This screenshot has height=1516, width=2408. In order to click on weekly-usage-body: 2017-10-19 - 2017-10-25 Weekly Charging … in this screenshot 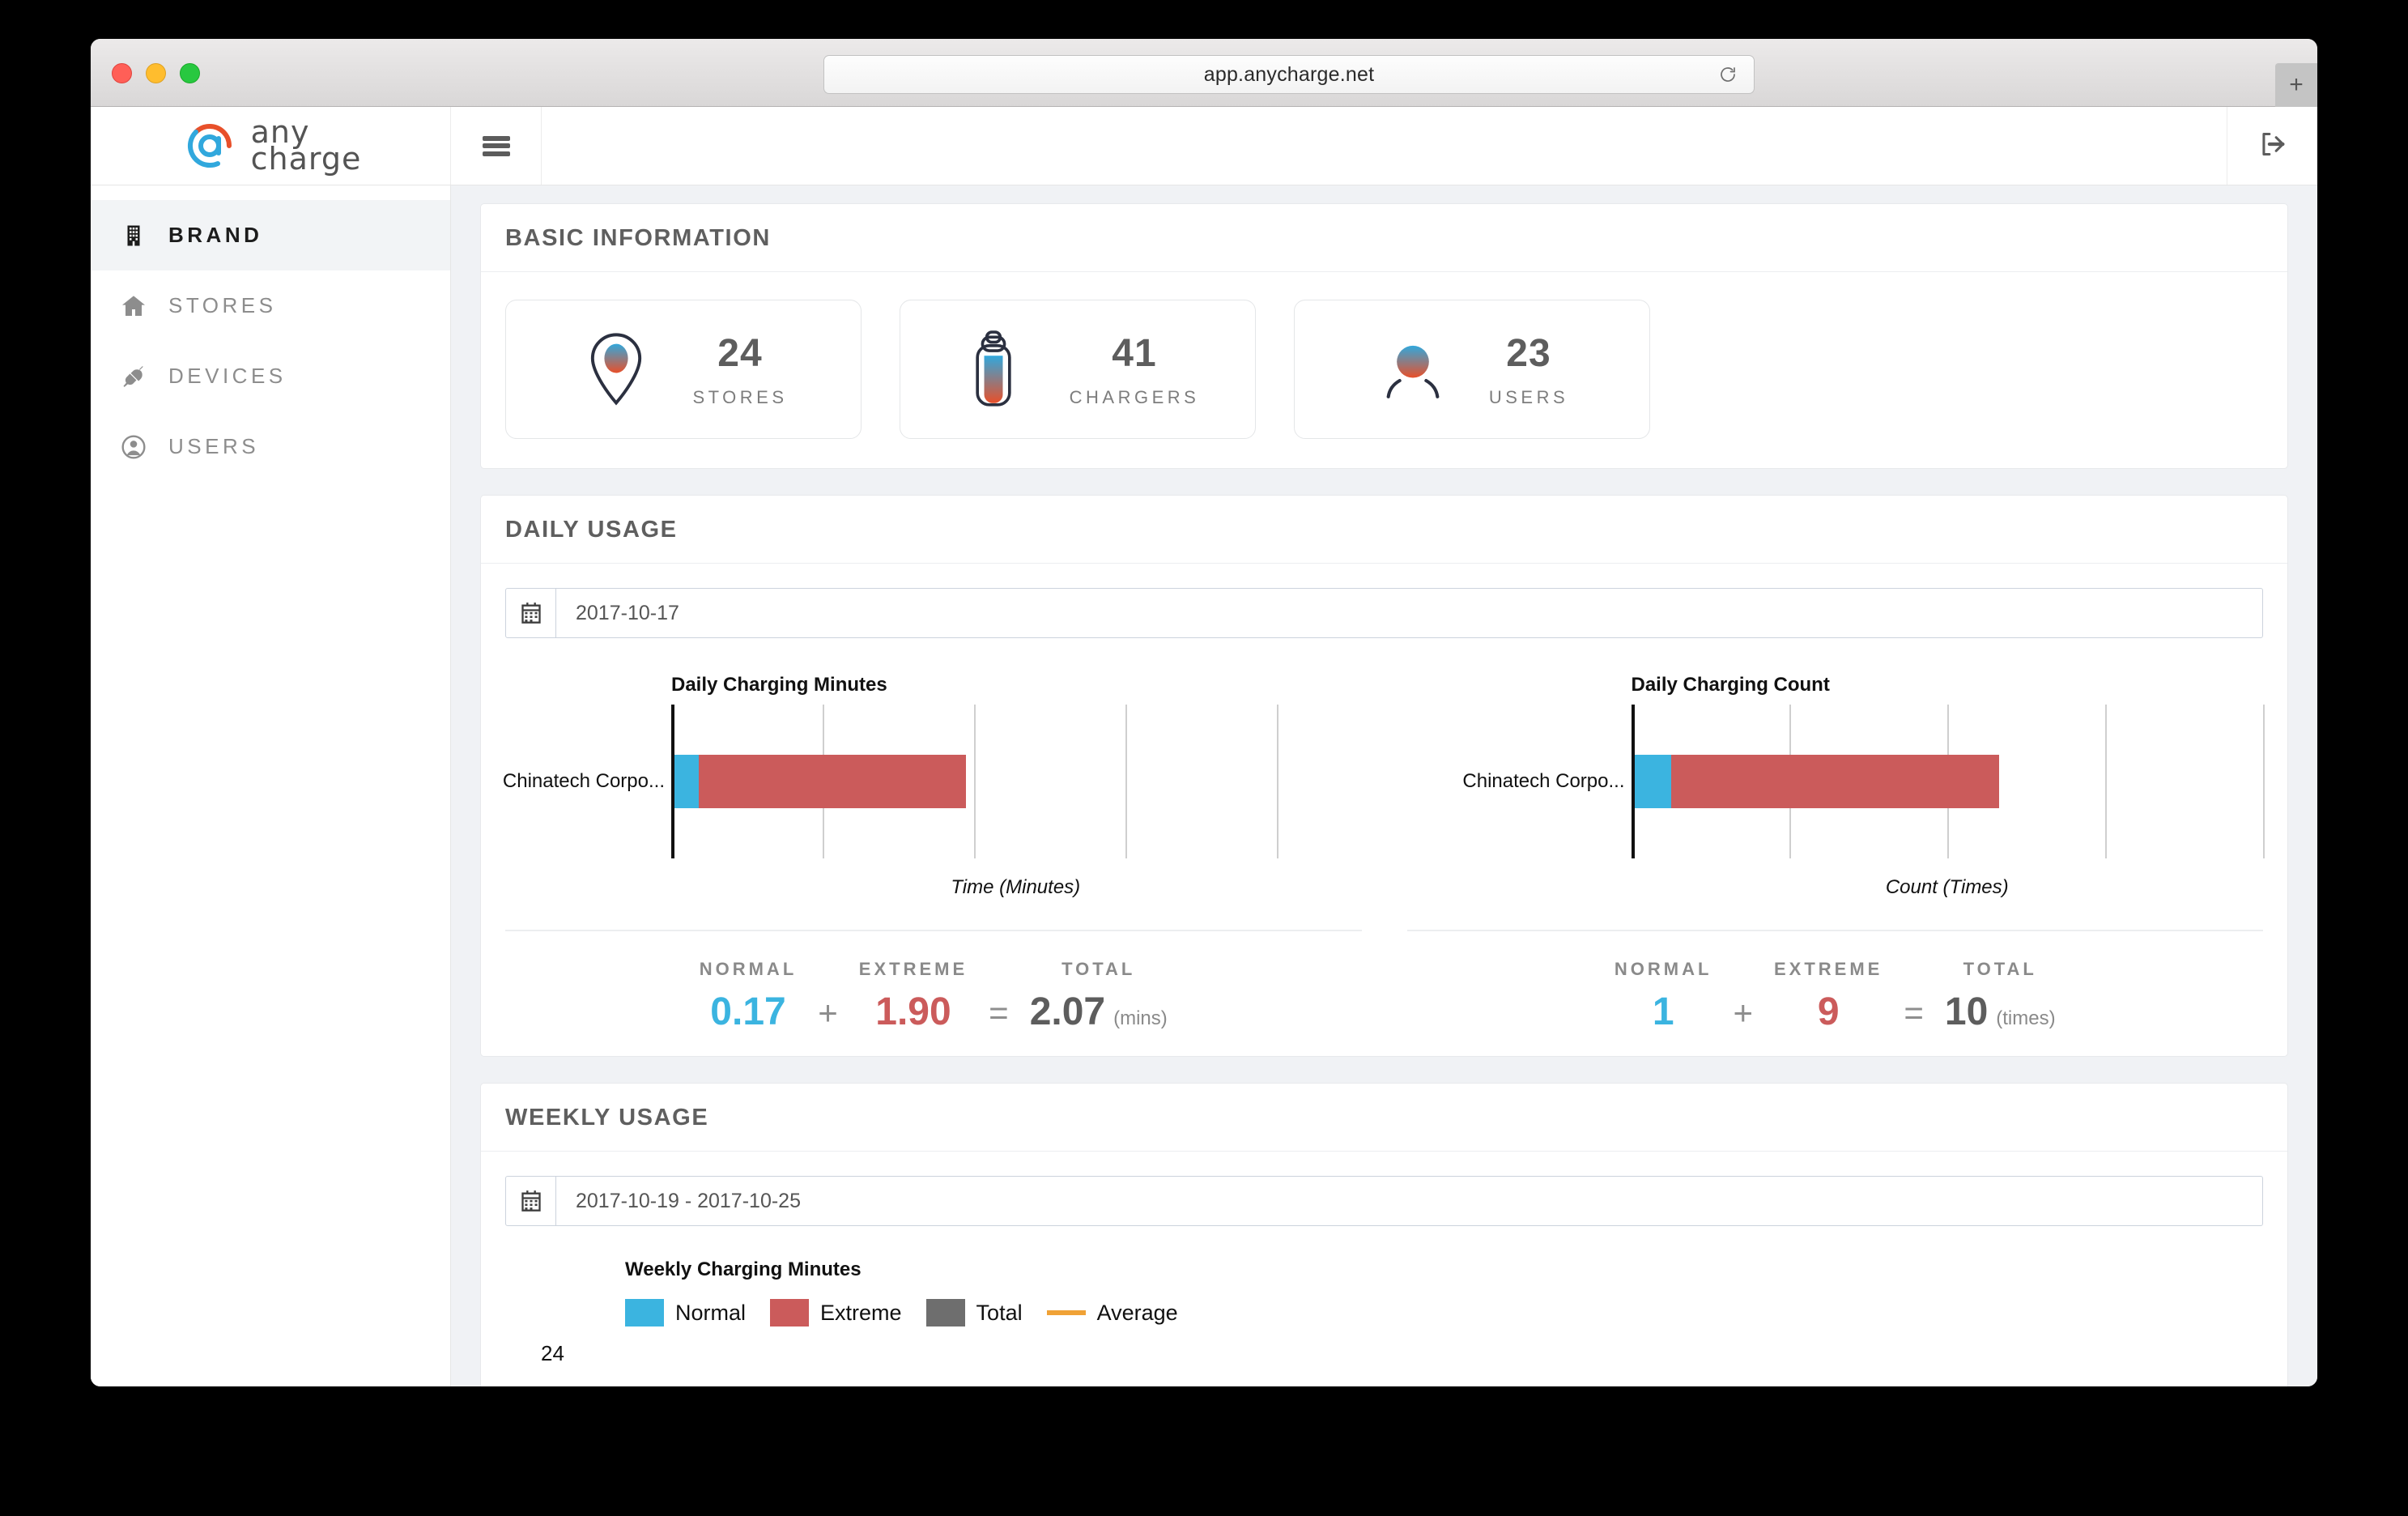, I will do `click(1384, 1269)`.